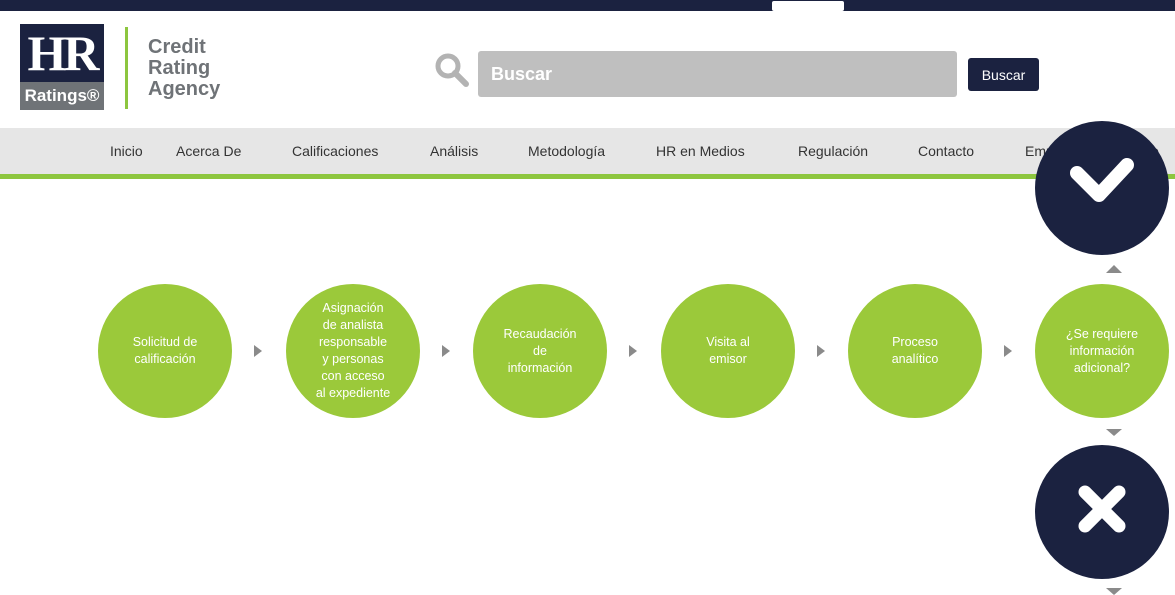 The width and height of the screenshot is (1175, 595). What do you see at coordinates (353, 308) in the screenshot?
I see `step-text-line: Asignación` at bounding box center [353, 308].